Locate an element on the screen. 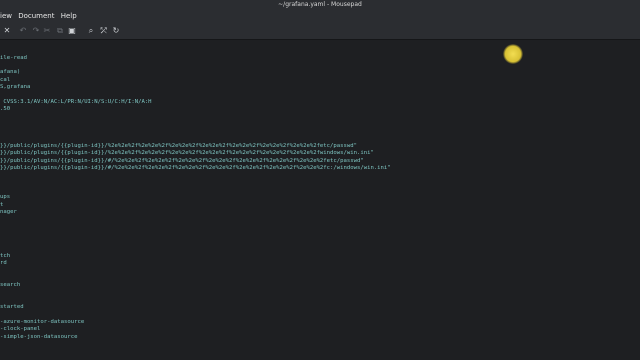 This screenshot has width=640, height=360. find-replace-icon: ⤱ is located at coordinates (104, 31).